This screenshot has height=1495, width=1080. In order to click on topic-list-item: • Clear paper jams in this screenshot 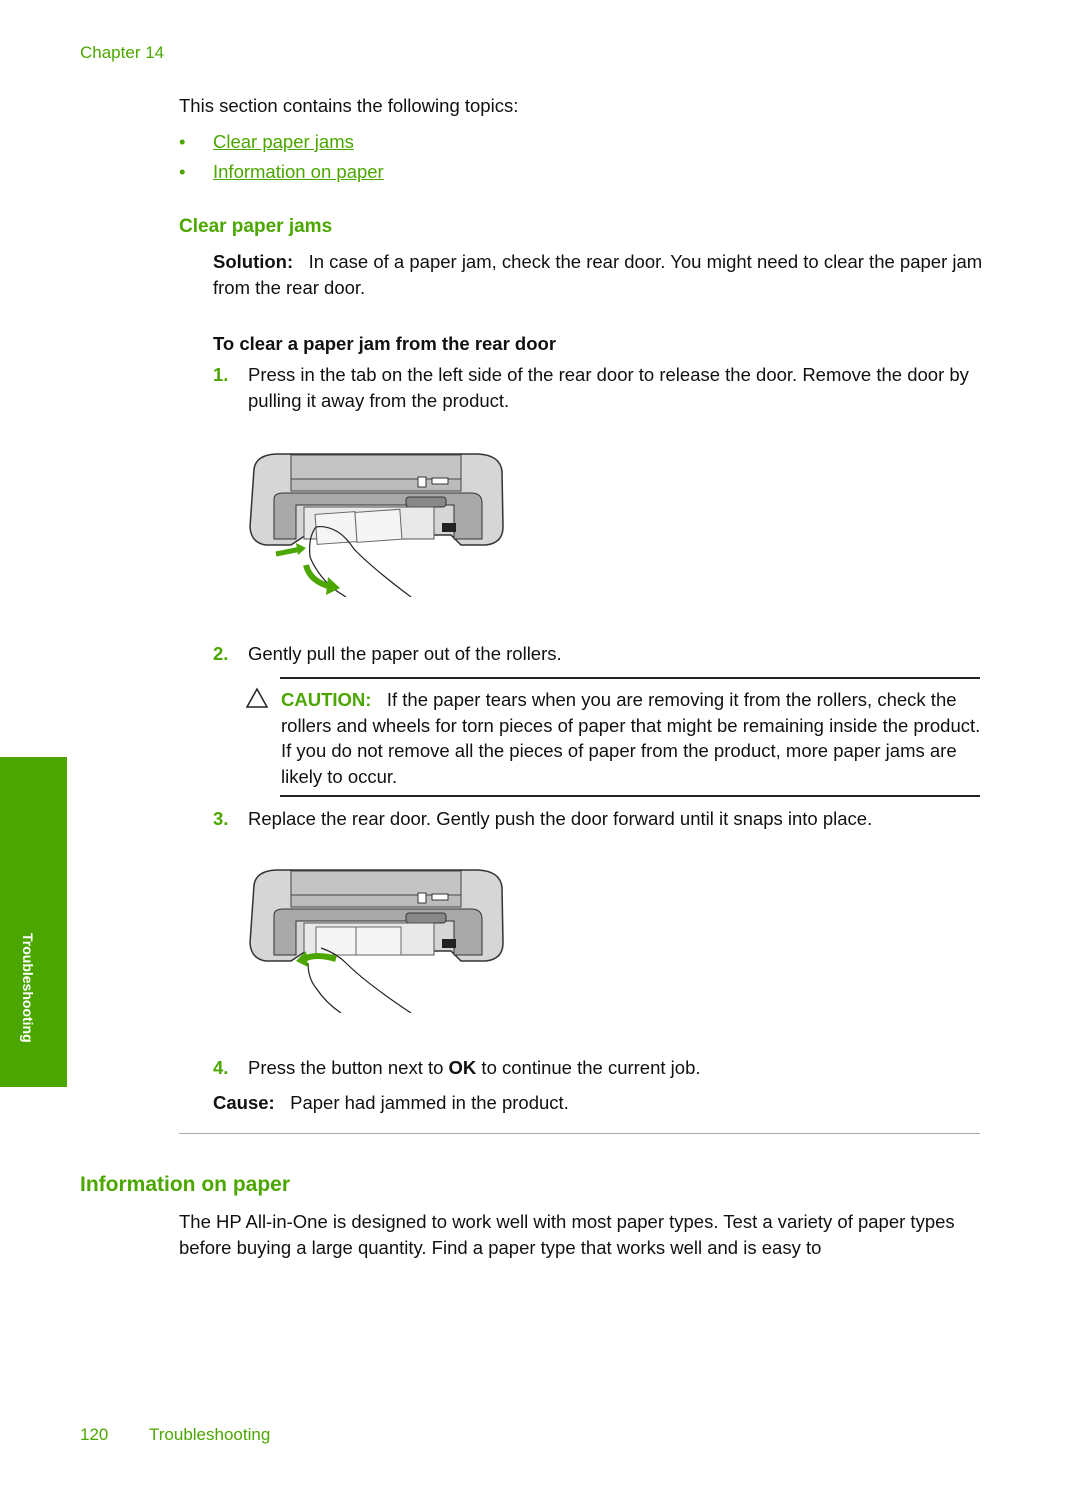, I will do `click(281, 142)`.